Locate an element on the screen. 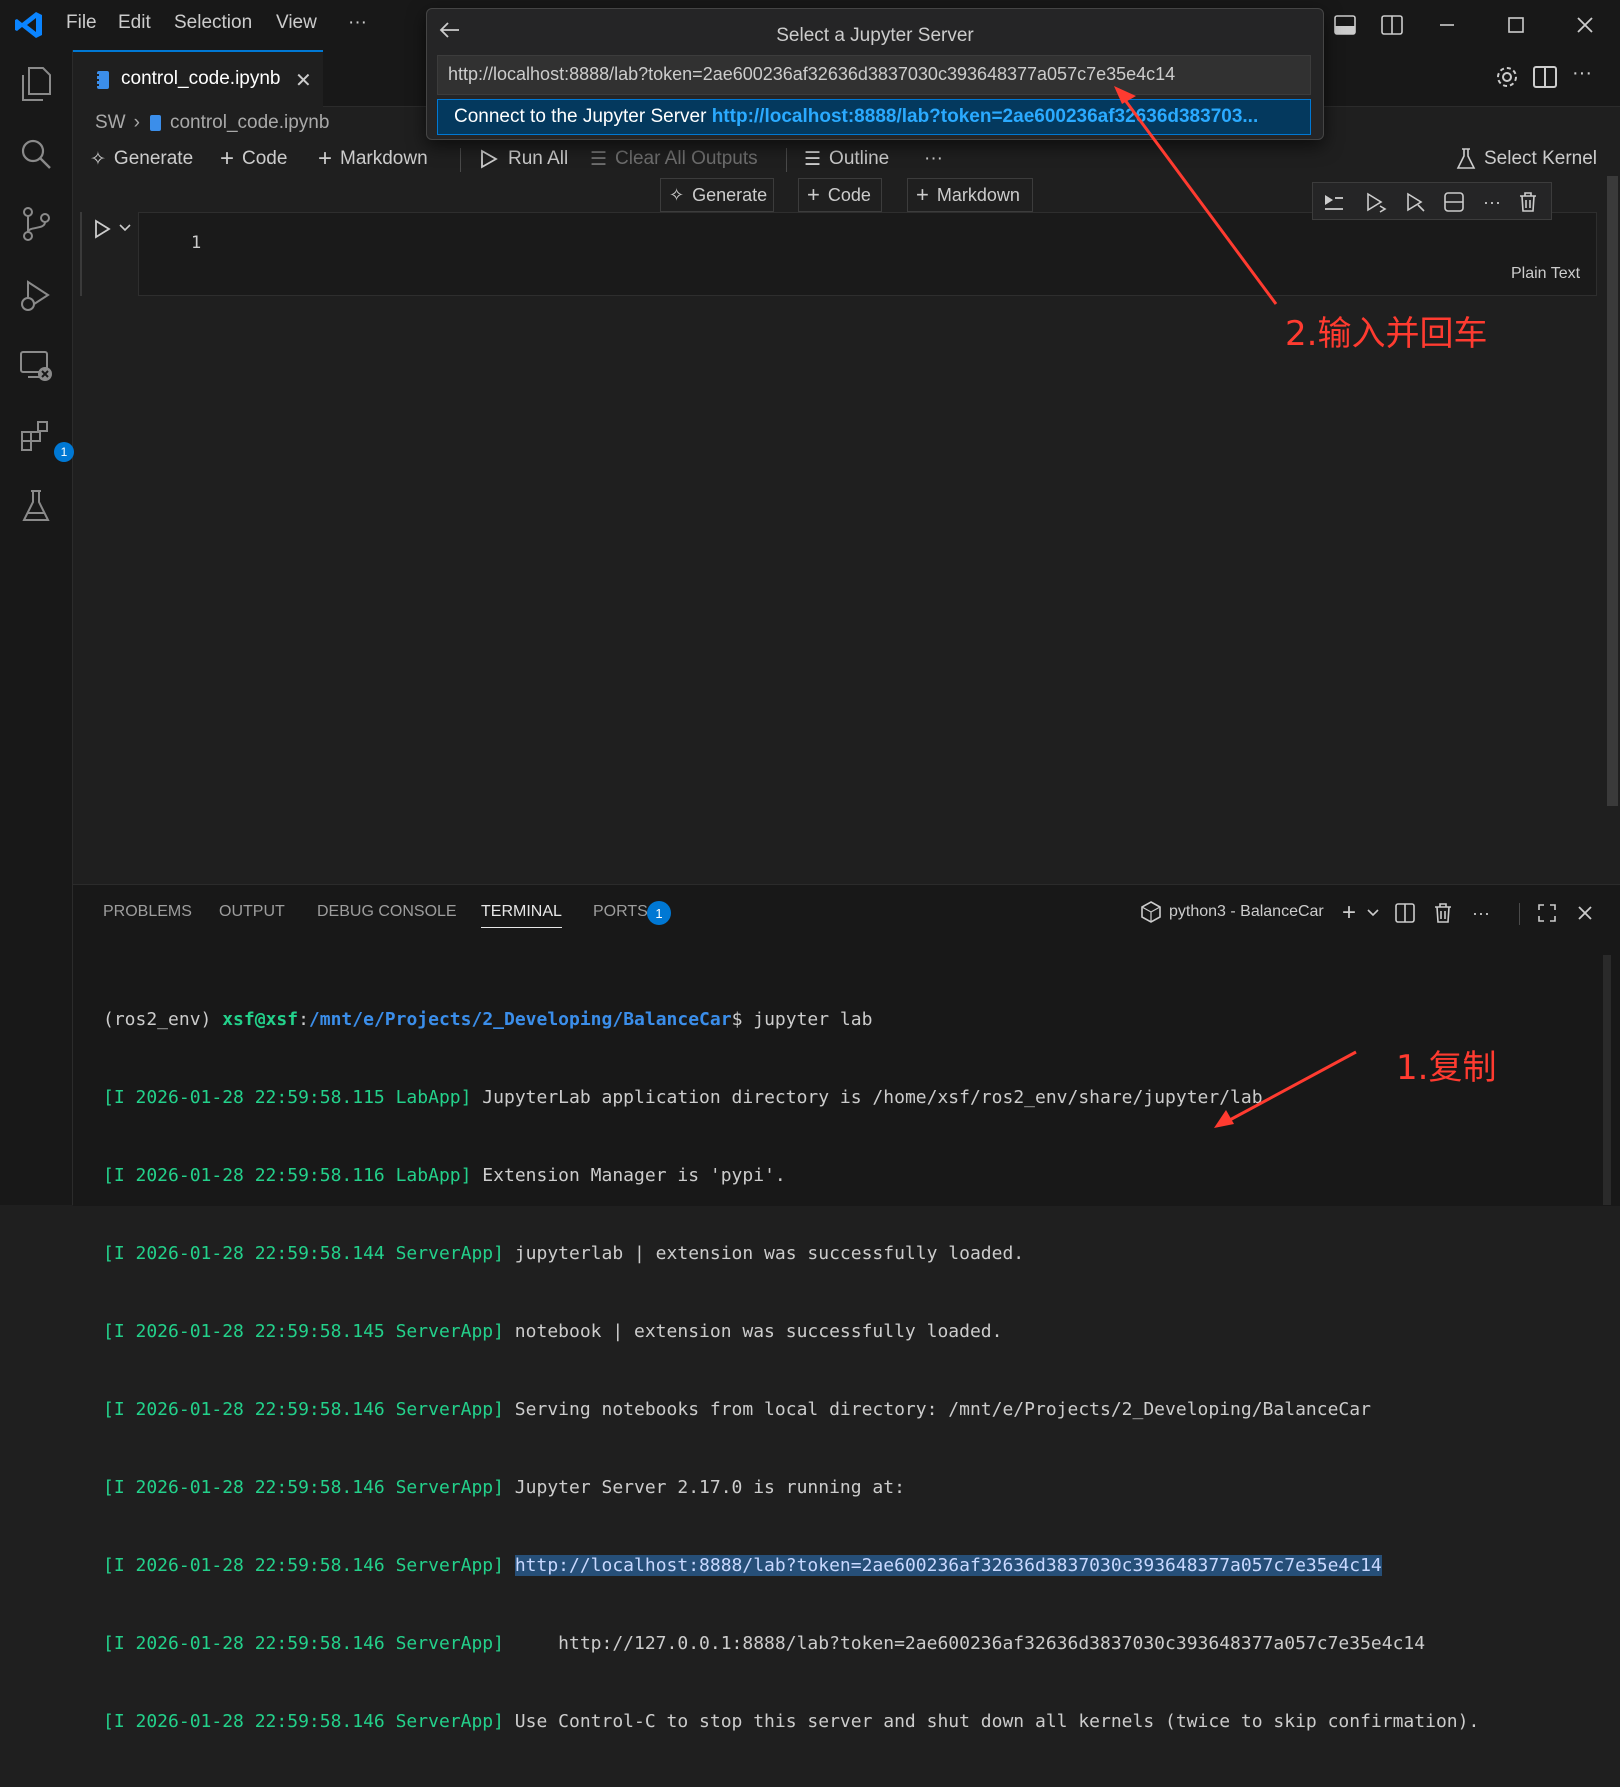 Image resolution: width=1620 pixels, height=1787 pixels. vscode-logo-icon is located at coordinates (29, 25).